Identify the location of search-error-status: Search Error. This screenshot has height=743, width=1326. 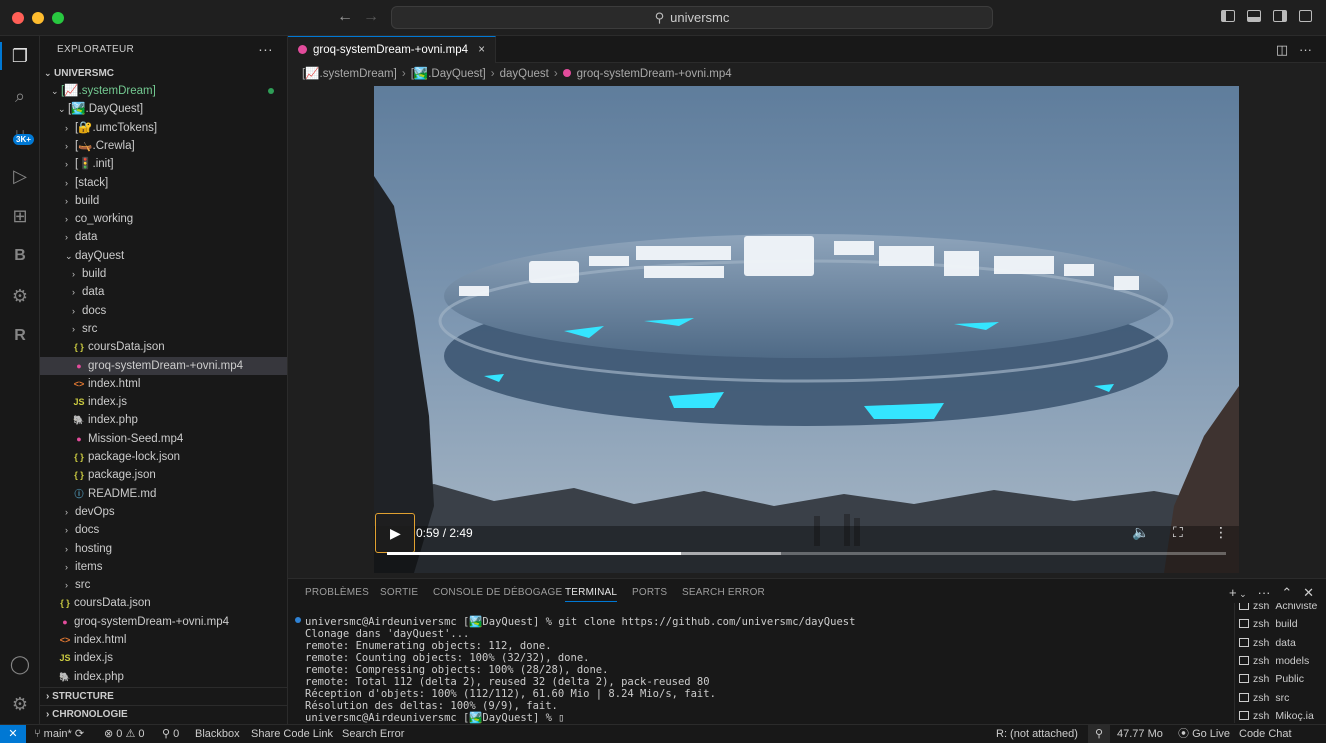
(373, 734).